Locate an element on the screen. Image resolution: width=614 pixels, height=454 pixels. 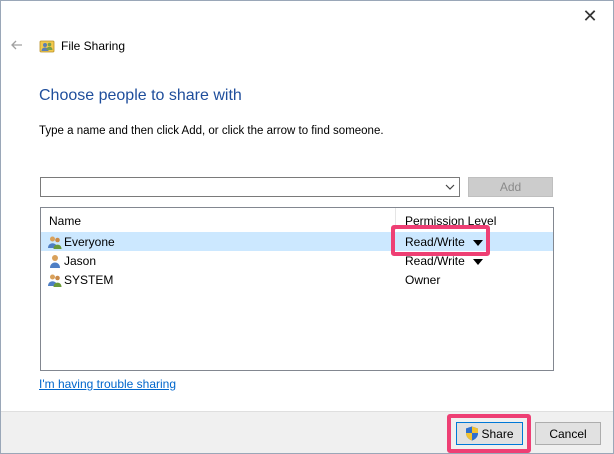
window-title-bar: File Sharing is located at coordinates (82, 46).